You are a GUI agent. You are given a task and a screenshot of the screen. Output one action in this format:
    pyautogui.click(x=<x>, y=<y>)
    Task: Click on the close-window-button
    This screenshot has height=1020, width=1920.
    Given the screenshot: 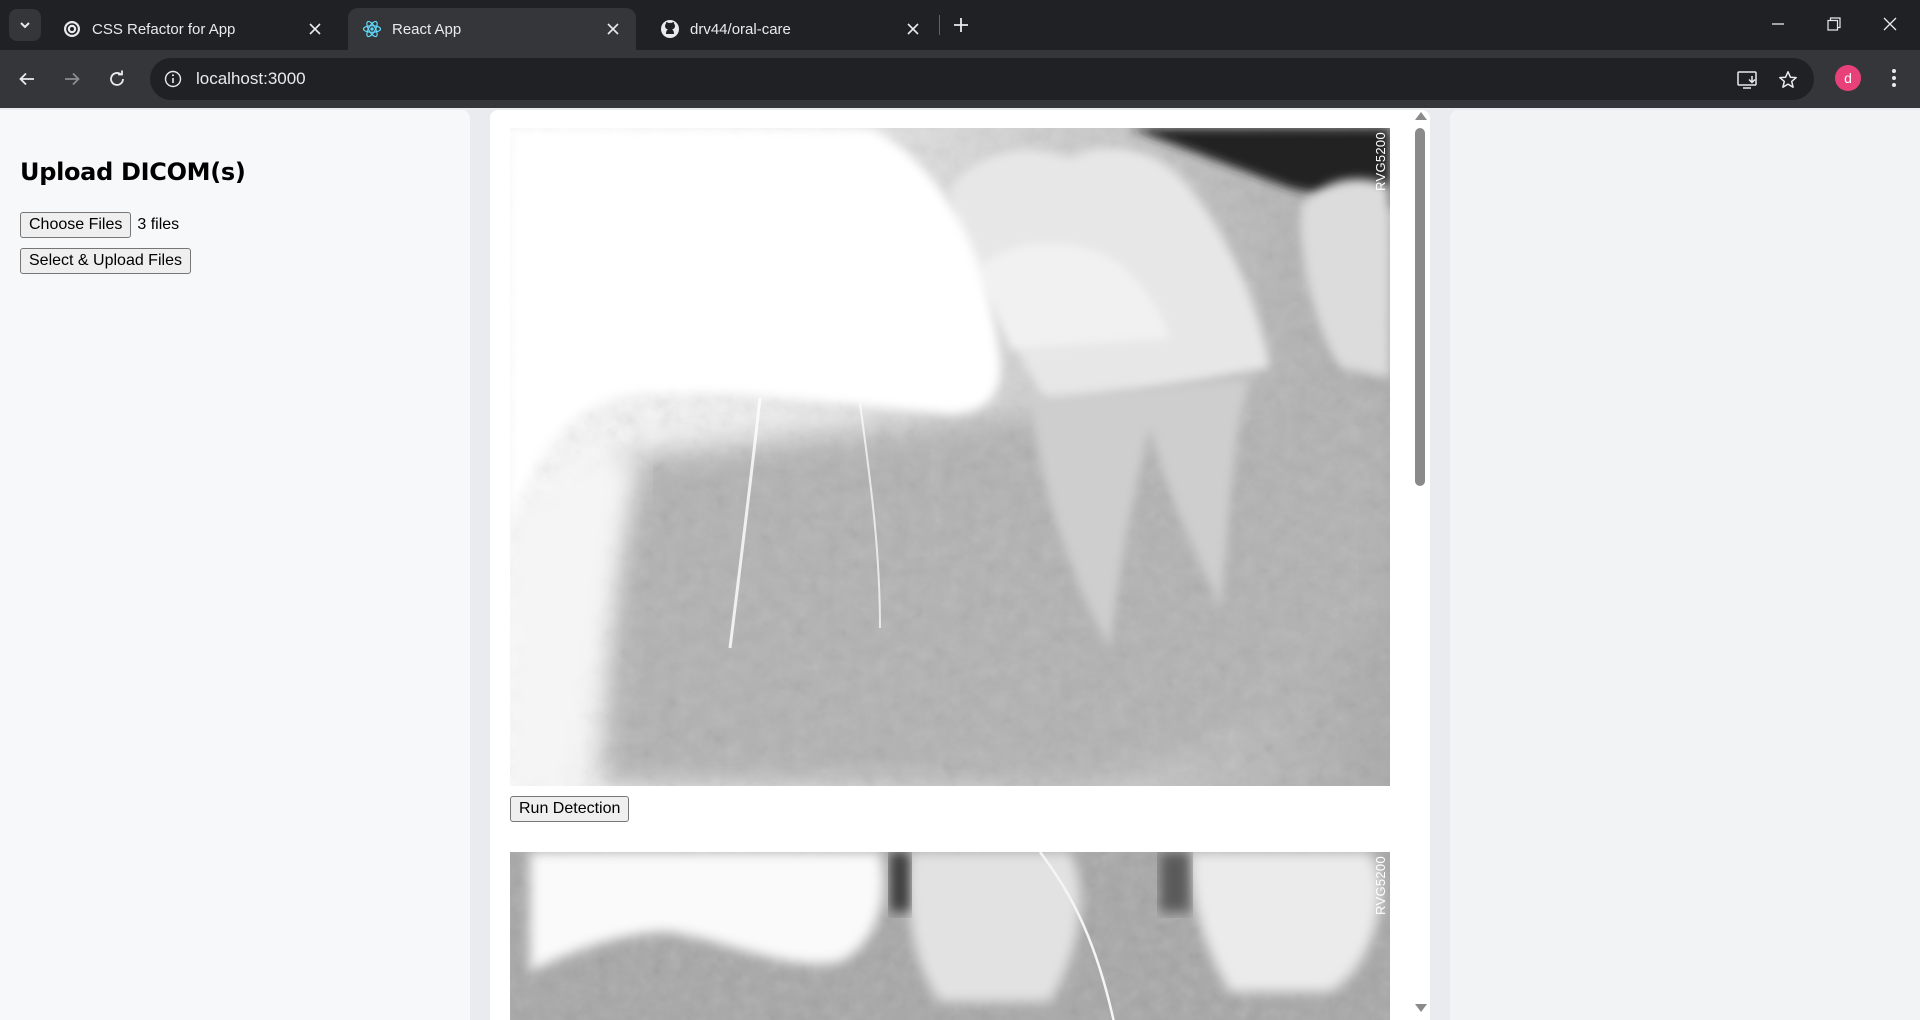 What is the action you would take?
    pyautogui.click(x=1890, y=24)
    